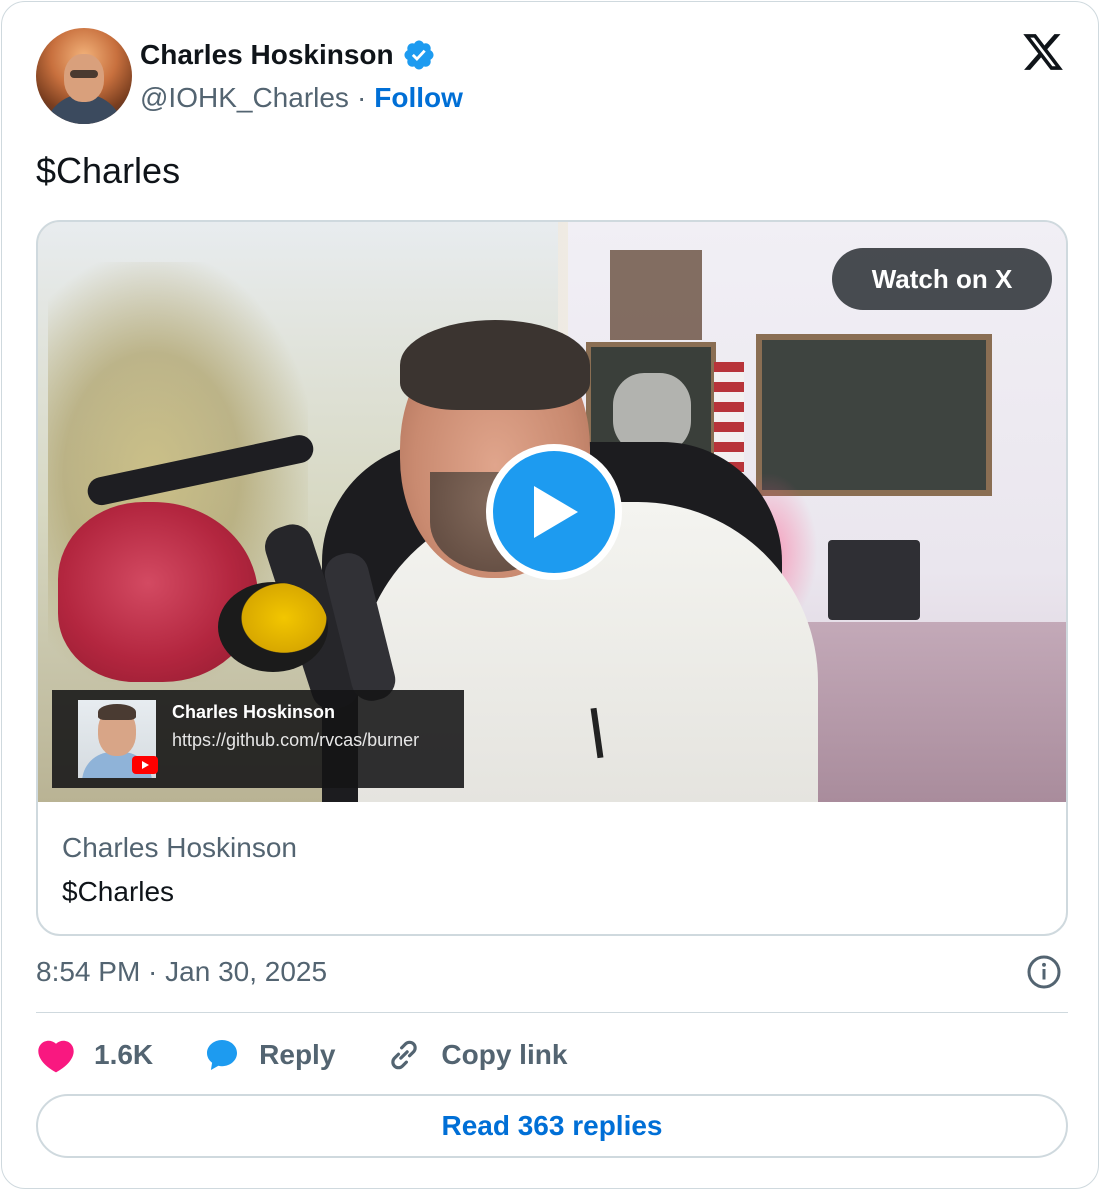 Image resolution: width=1100 pixels, height=1190 pixels. What do you see at coordinates (145, 765) in the screenshot?
I see `youtube-icon` at bounding box center [145, 765].